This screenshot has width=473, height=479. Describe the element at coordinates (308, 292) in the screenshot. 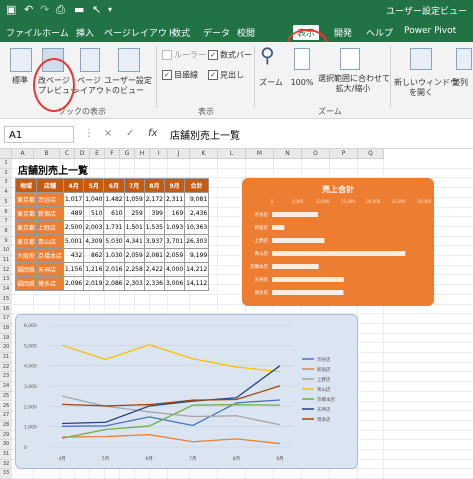

I see `bar-mark` at that location.